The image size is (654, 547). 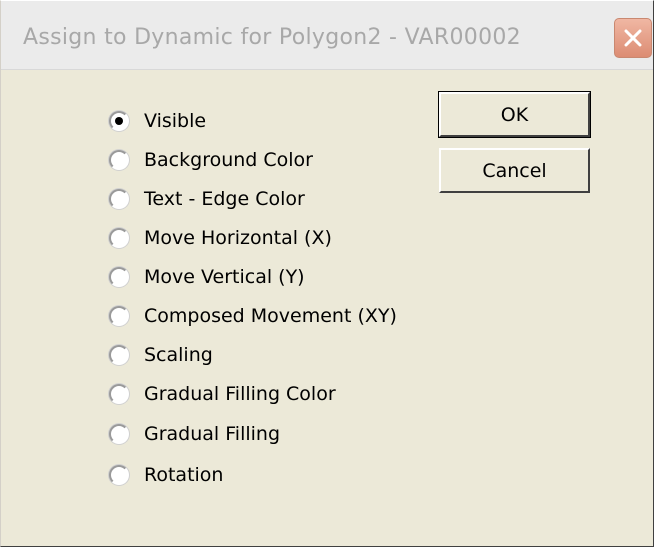 I want to click on radio-selected-dot, so click(x=119, y=121).